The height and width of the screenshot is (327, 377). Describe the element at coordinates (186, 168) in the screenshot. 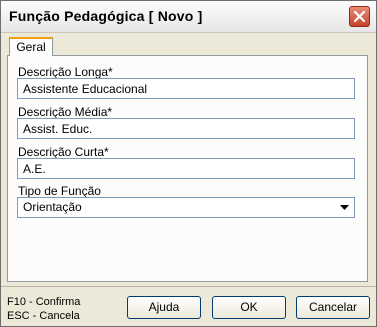

I see `descricao-curta-input` at that location.